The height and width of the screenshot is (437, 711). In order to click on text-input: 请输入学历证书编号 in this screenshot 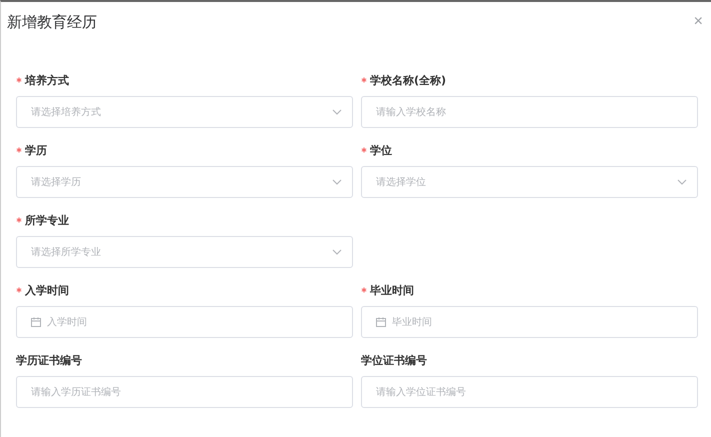, I will do `click(186, 392)`.